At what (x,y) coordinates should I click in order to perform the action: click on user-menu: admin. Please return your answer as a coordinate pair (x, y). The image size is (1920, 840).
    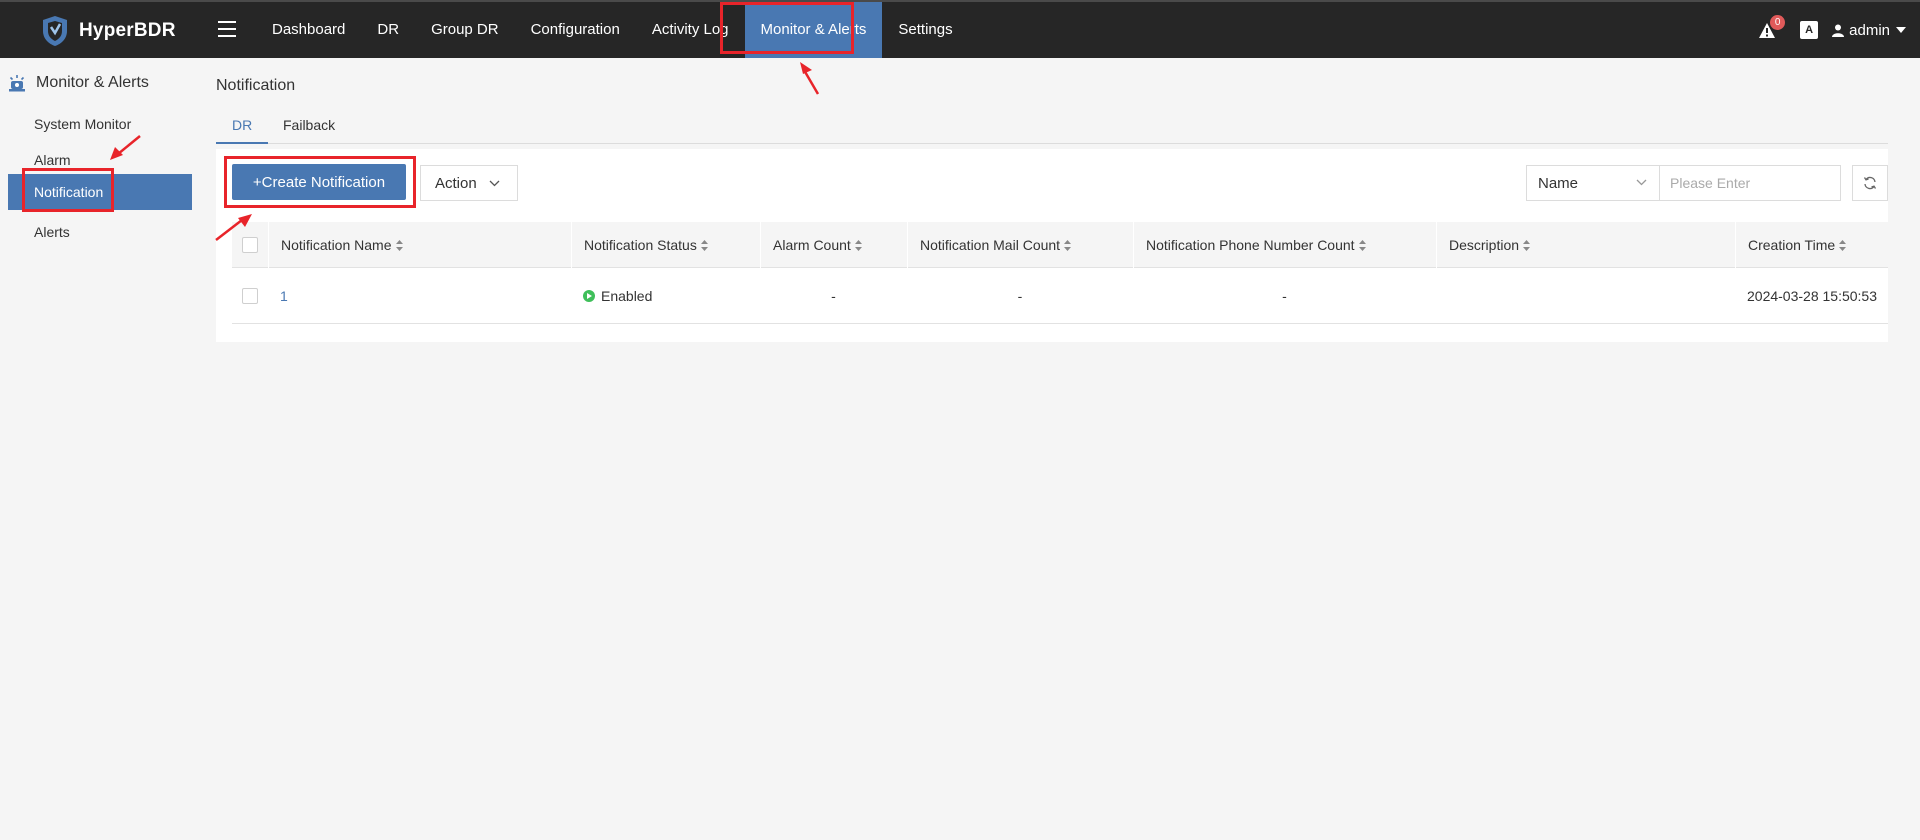
    Looking at the image, I should click on (1869, 30).